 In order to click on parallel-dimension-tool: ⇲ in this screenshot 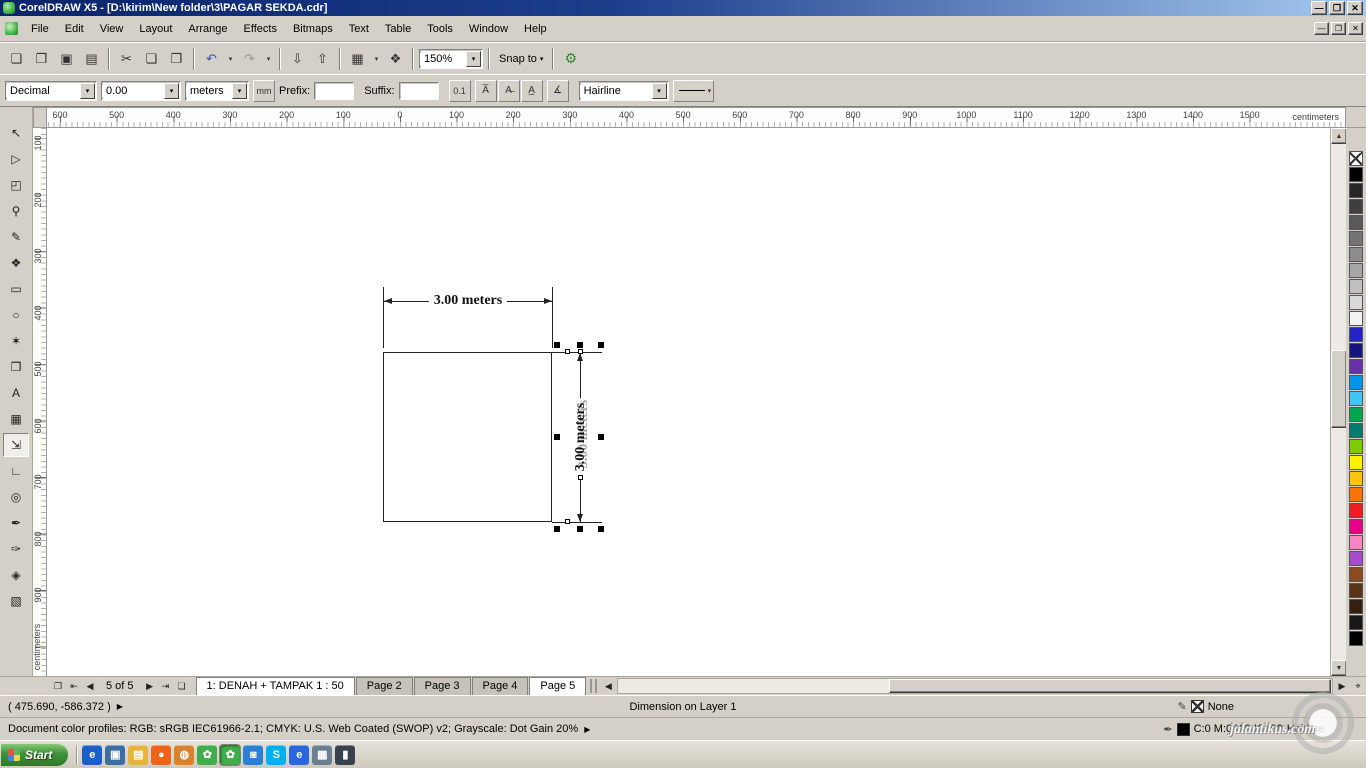, I will do `click(16, 445)`.